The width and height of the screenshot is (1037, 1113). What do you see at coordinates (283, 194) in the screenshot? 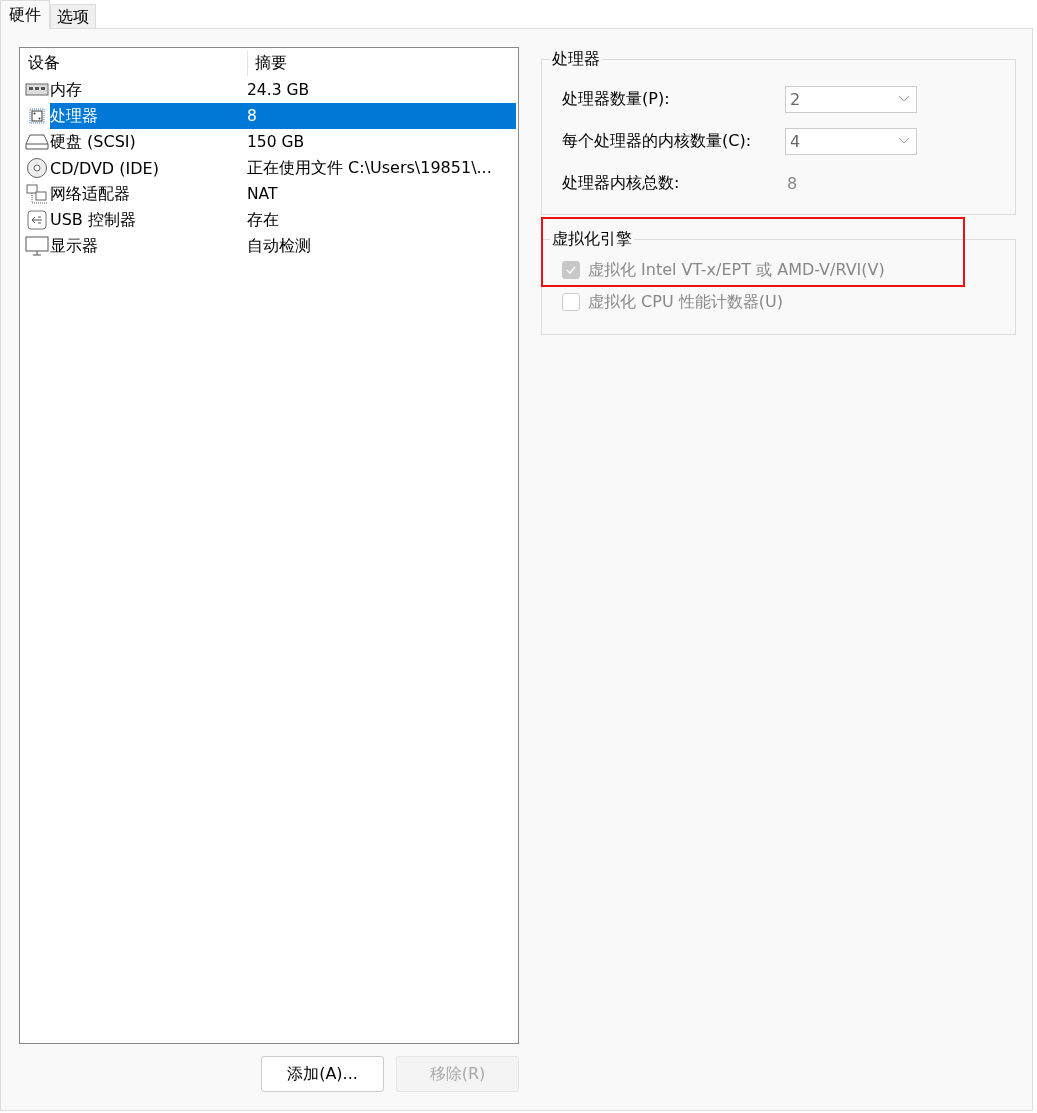
I see `device-row: 网络适配器 NAT` at bounding box center [283, 194].